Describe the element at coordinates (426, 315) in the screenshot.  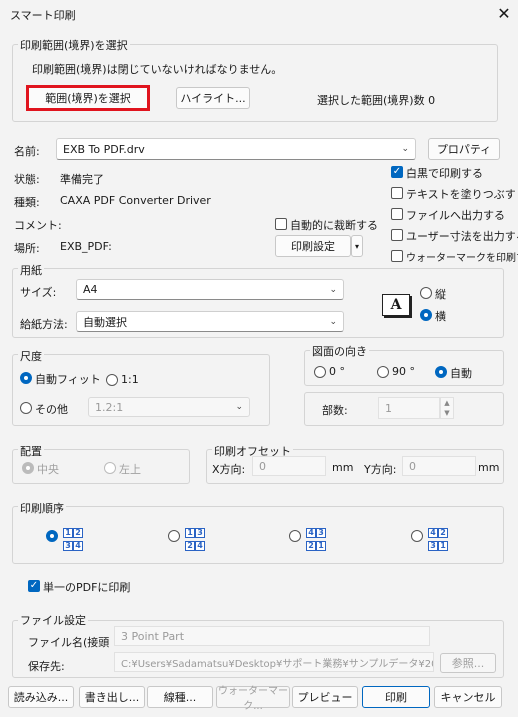
I see `landscape-radio` at that location.